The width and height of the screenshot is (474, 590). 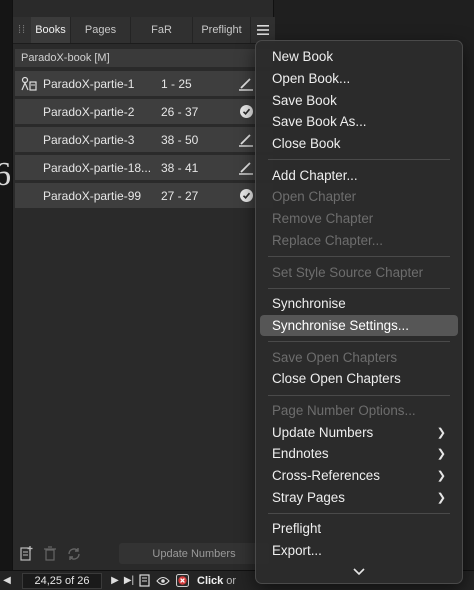 What do you see at coordinates (359, 304) in the screenshot?
I see `menu-item-synchronise: Synchronise` at bounding box center [359, 304].